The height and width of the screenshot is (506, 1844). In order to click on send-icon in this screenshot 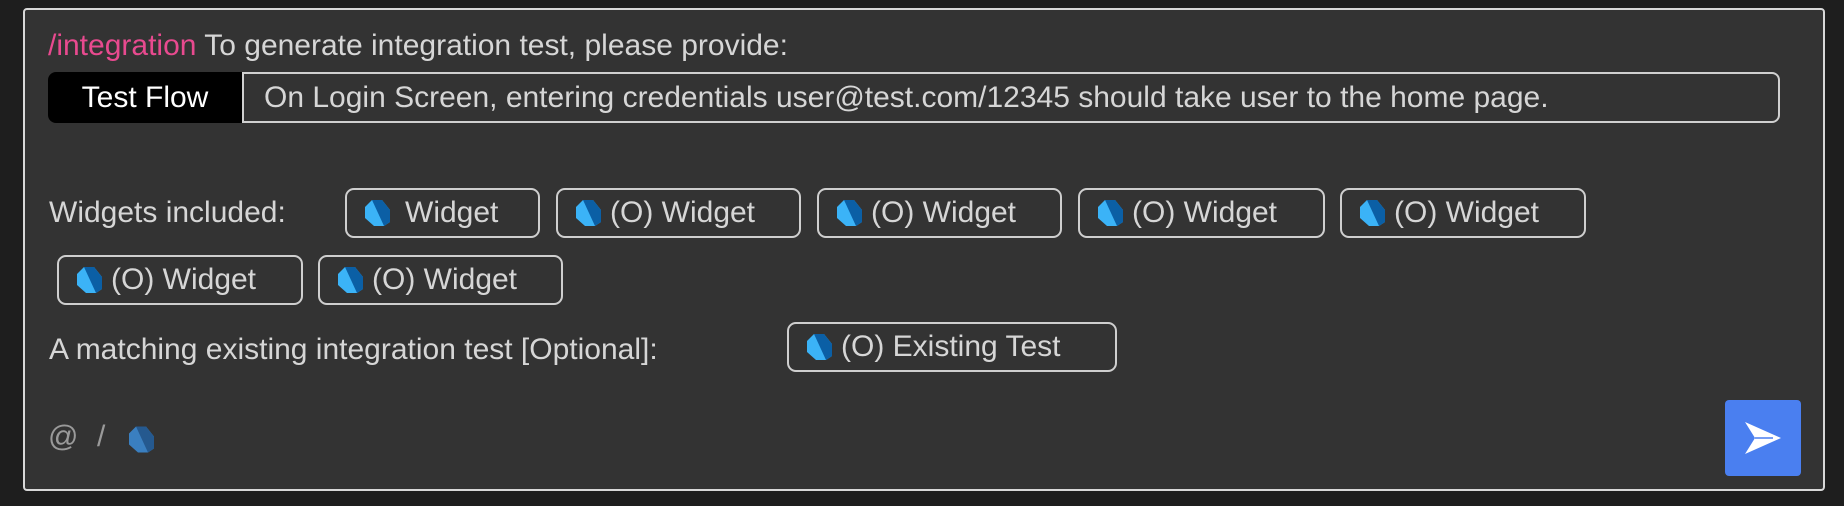, I will do `click(1763, 438)`.